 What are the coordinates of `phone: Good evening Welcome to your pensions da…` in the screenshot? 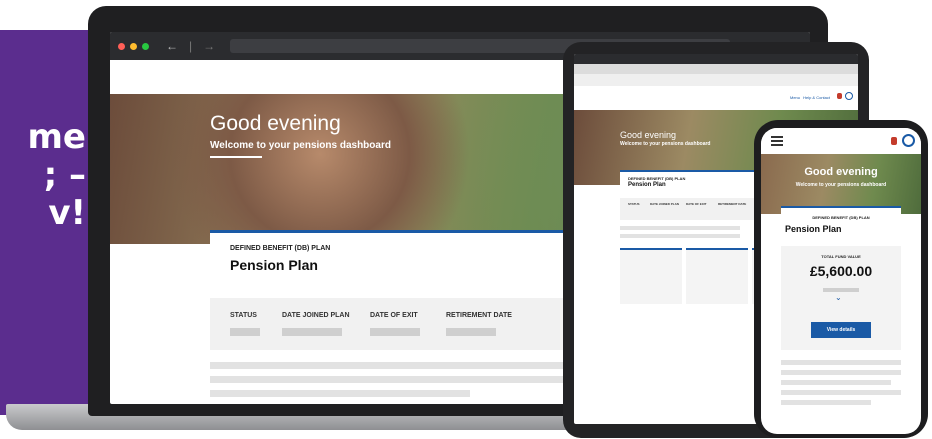 It's located at (841, 279).